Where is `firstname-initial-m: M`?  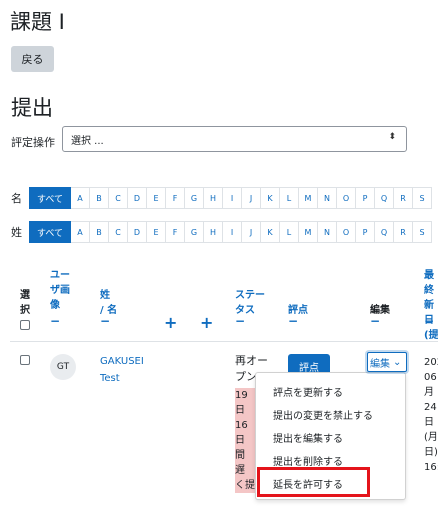
firstname-initial-m: M is located at coordinates (308, 198).